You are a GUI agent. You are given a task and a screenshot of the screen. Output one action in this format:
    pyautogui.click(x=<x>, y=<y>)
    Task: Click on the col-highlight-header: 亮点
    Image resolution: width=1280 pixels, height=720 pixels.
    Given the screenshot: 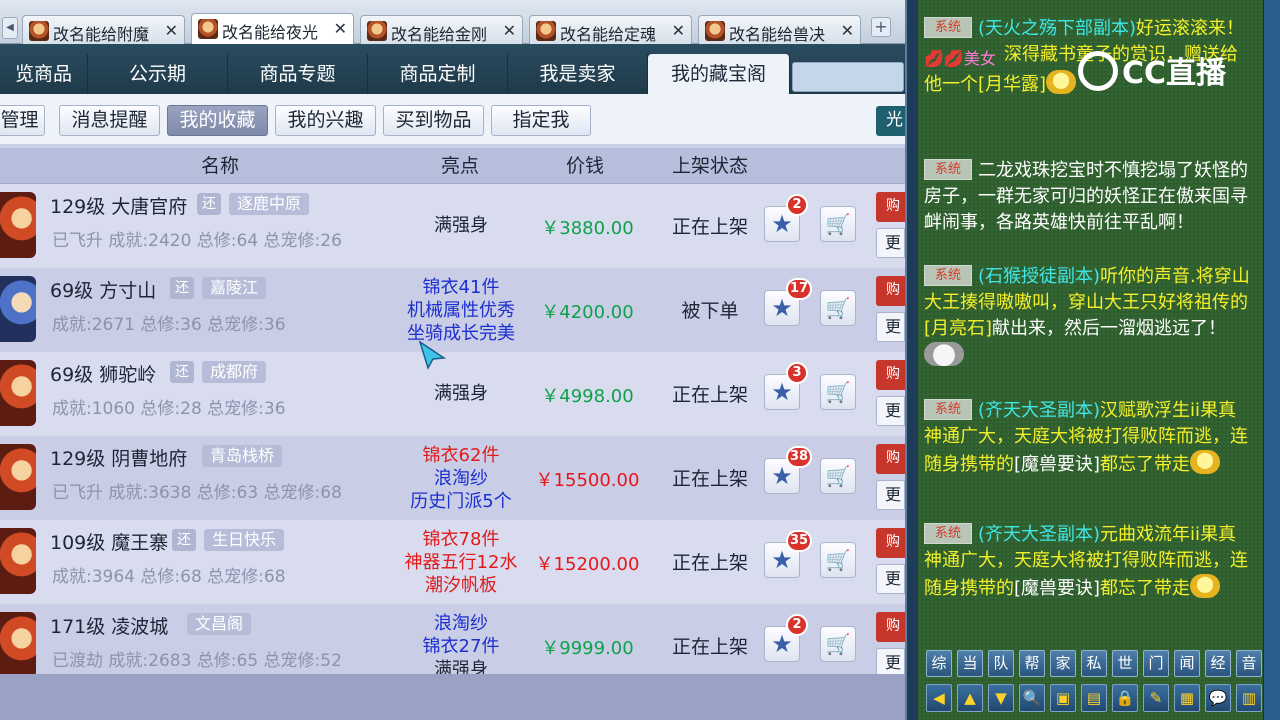 What is the action you would take?
    pyautogui.click(x=459, y=166)
    